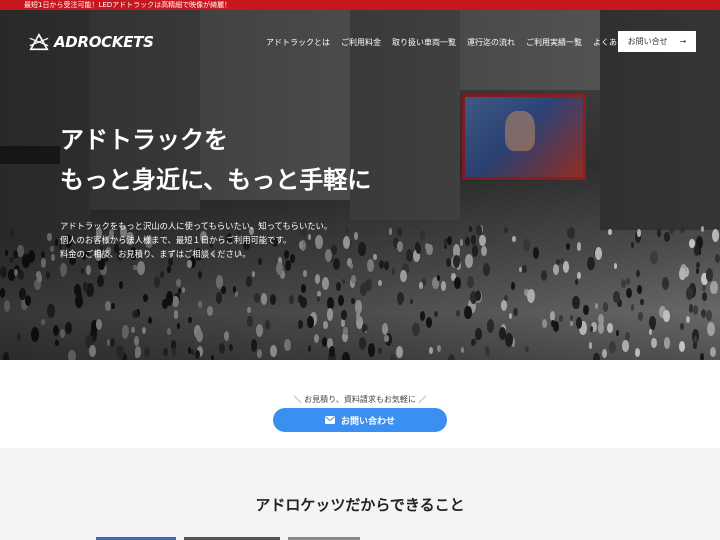 The height and width of the screenshot is (540, 720). I want to click on nav-item-pricing: ご利用料金, so click(361, 42).